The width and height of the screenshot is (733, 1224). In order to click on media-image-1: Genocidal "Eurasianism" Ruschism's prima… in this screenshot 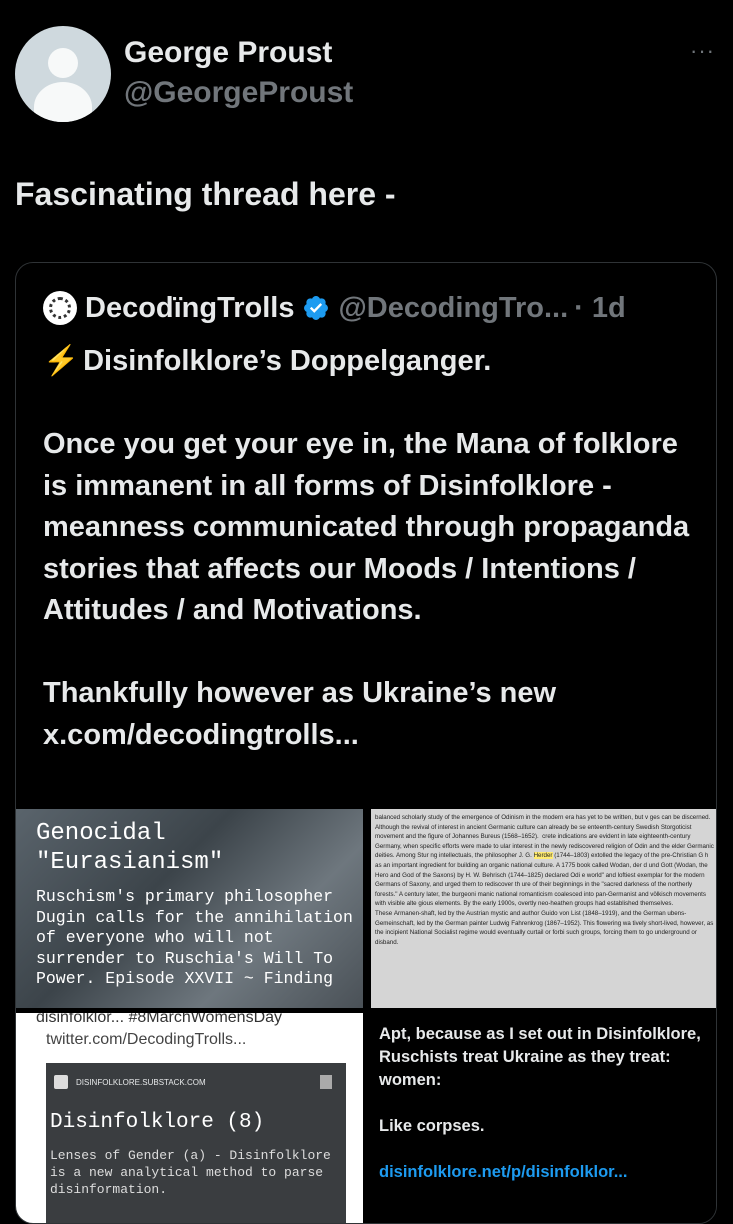, I will do `click(189, 908)`.